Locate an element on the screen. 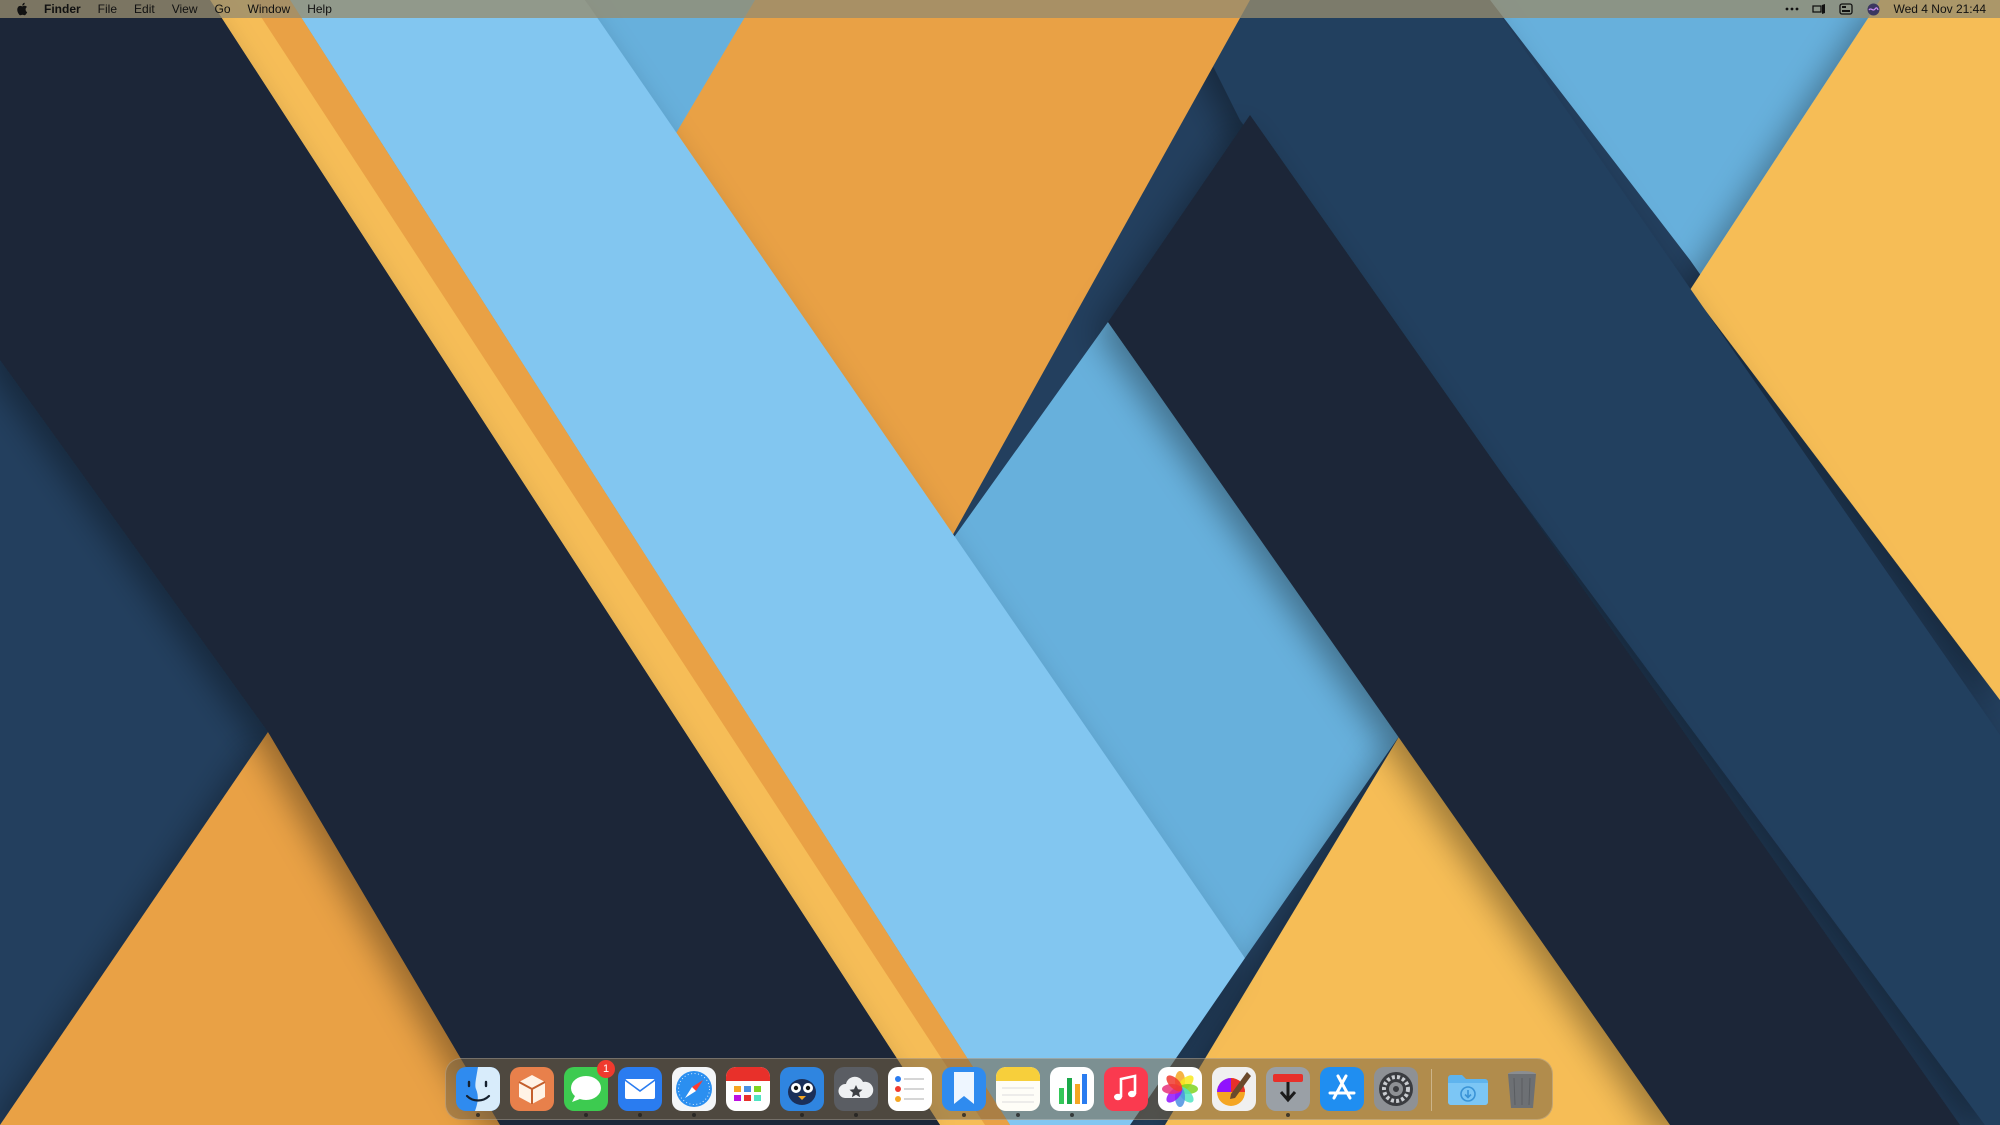  dock-package-app is located at coordinates (532, 1089).